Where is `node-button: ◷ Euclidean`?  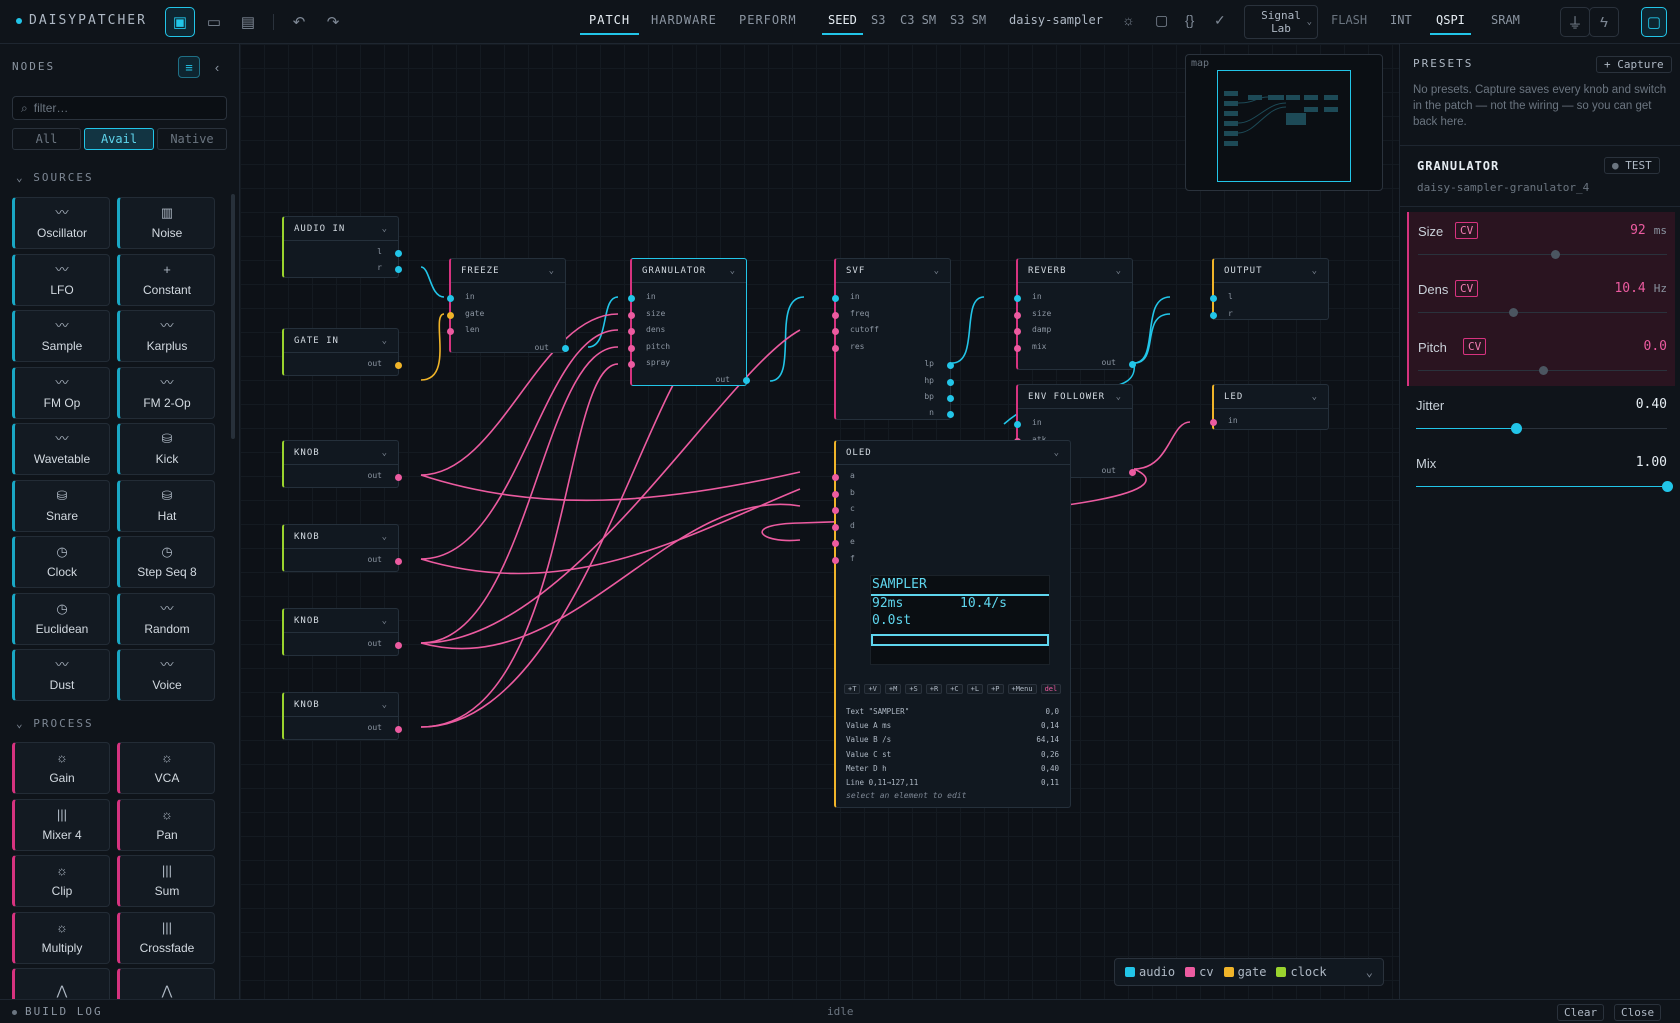
node-button: ◷ Euclidean is located at coordinates (61, 618).